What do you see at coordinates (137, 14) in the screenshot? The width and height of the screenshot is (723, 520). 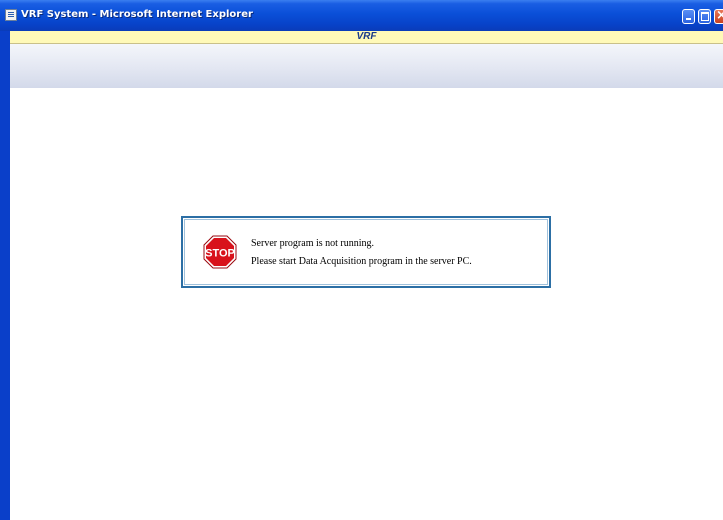 I see `window-title: VRF System - Microsoft Internet Explorer` at bounding box center [137, 14].